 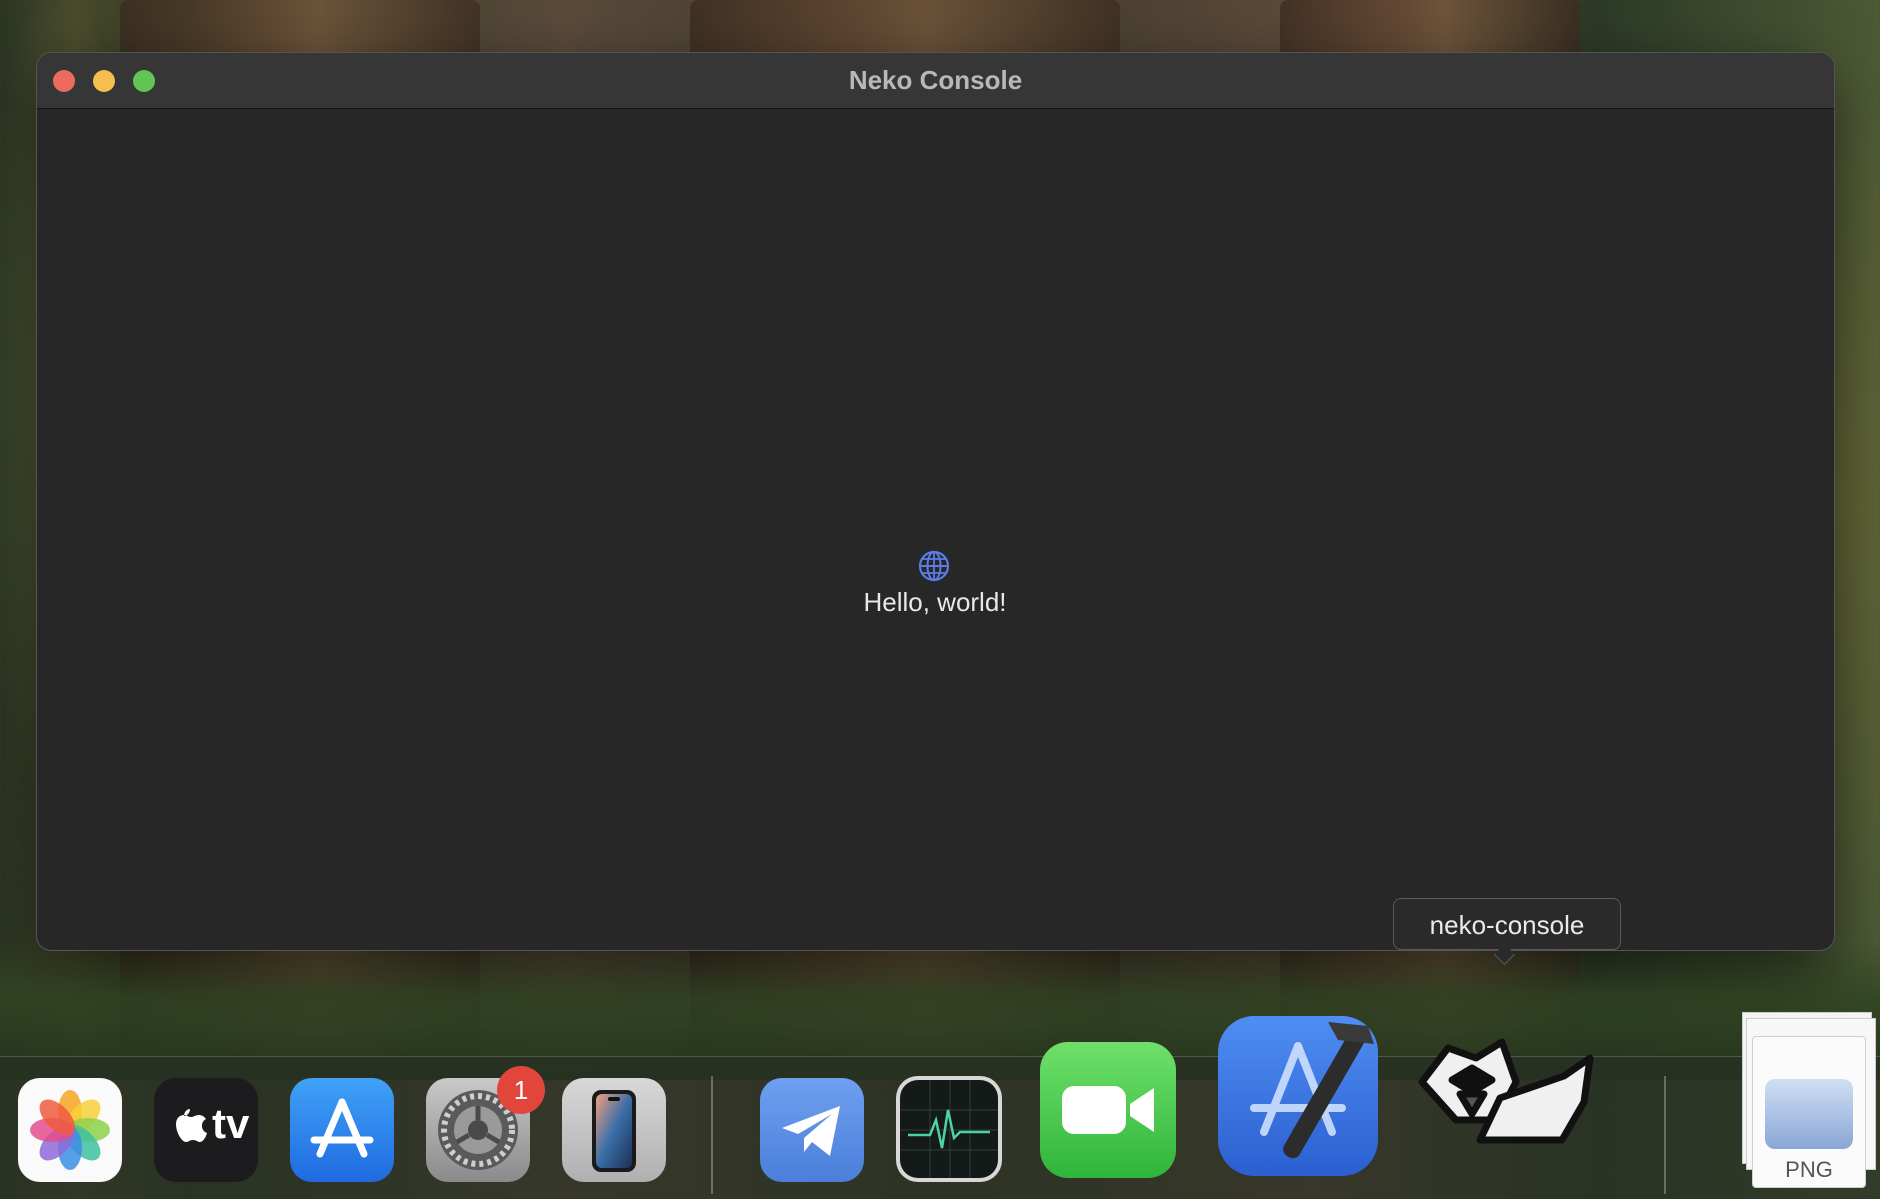 I want to click on xcode-icon, so click(x=1312, y=1090).